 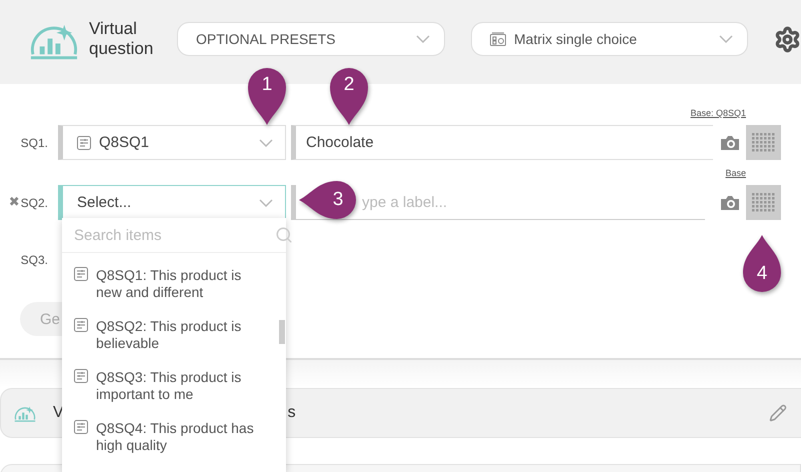 I want to click on presets-dropdown: OPTIONAL PRESETS, so click(x=311, y=39).